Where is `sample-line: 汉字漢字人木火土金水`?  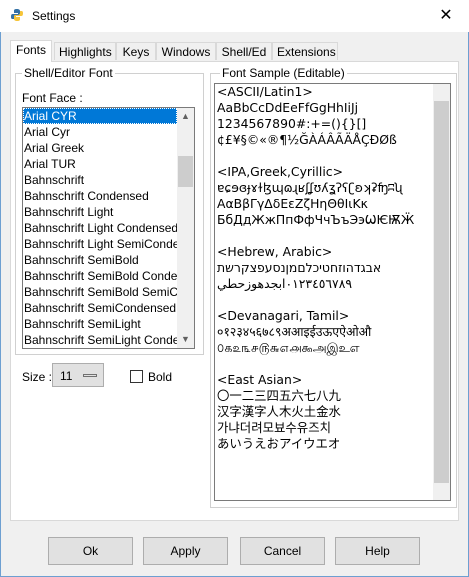
sample-line: 汉字漢字人木火土金水 is located at coordinates (279, 411).